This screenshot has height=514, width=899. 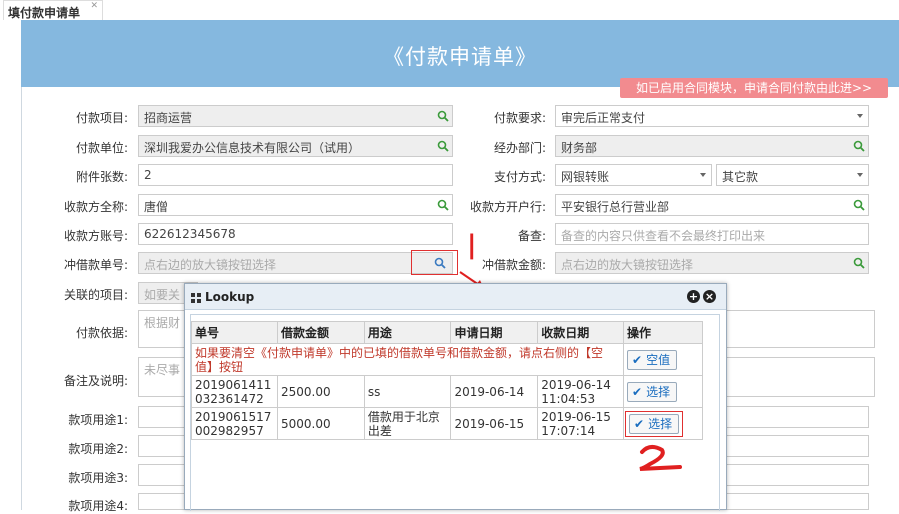 What do you see at coordinates (230, 297) in the screenshot?
I see `dialog-title: Lookup` at bounding box center [230, 297].